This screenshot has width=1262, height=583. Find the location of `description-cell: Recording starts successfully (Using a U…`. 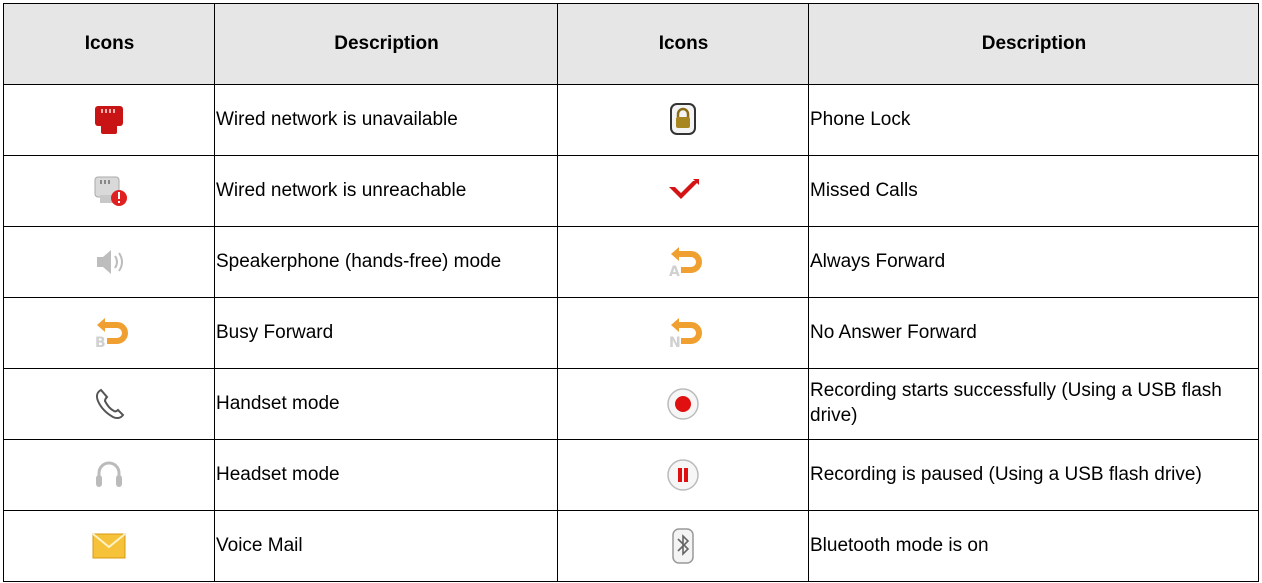

description-cell: Recording starts successfully (Using a U… is located at coordinates (1033, 404).